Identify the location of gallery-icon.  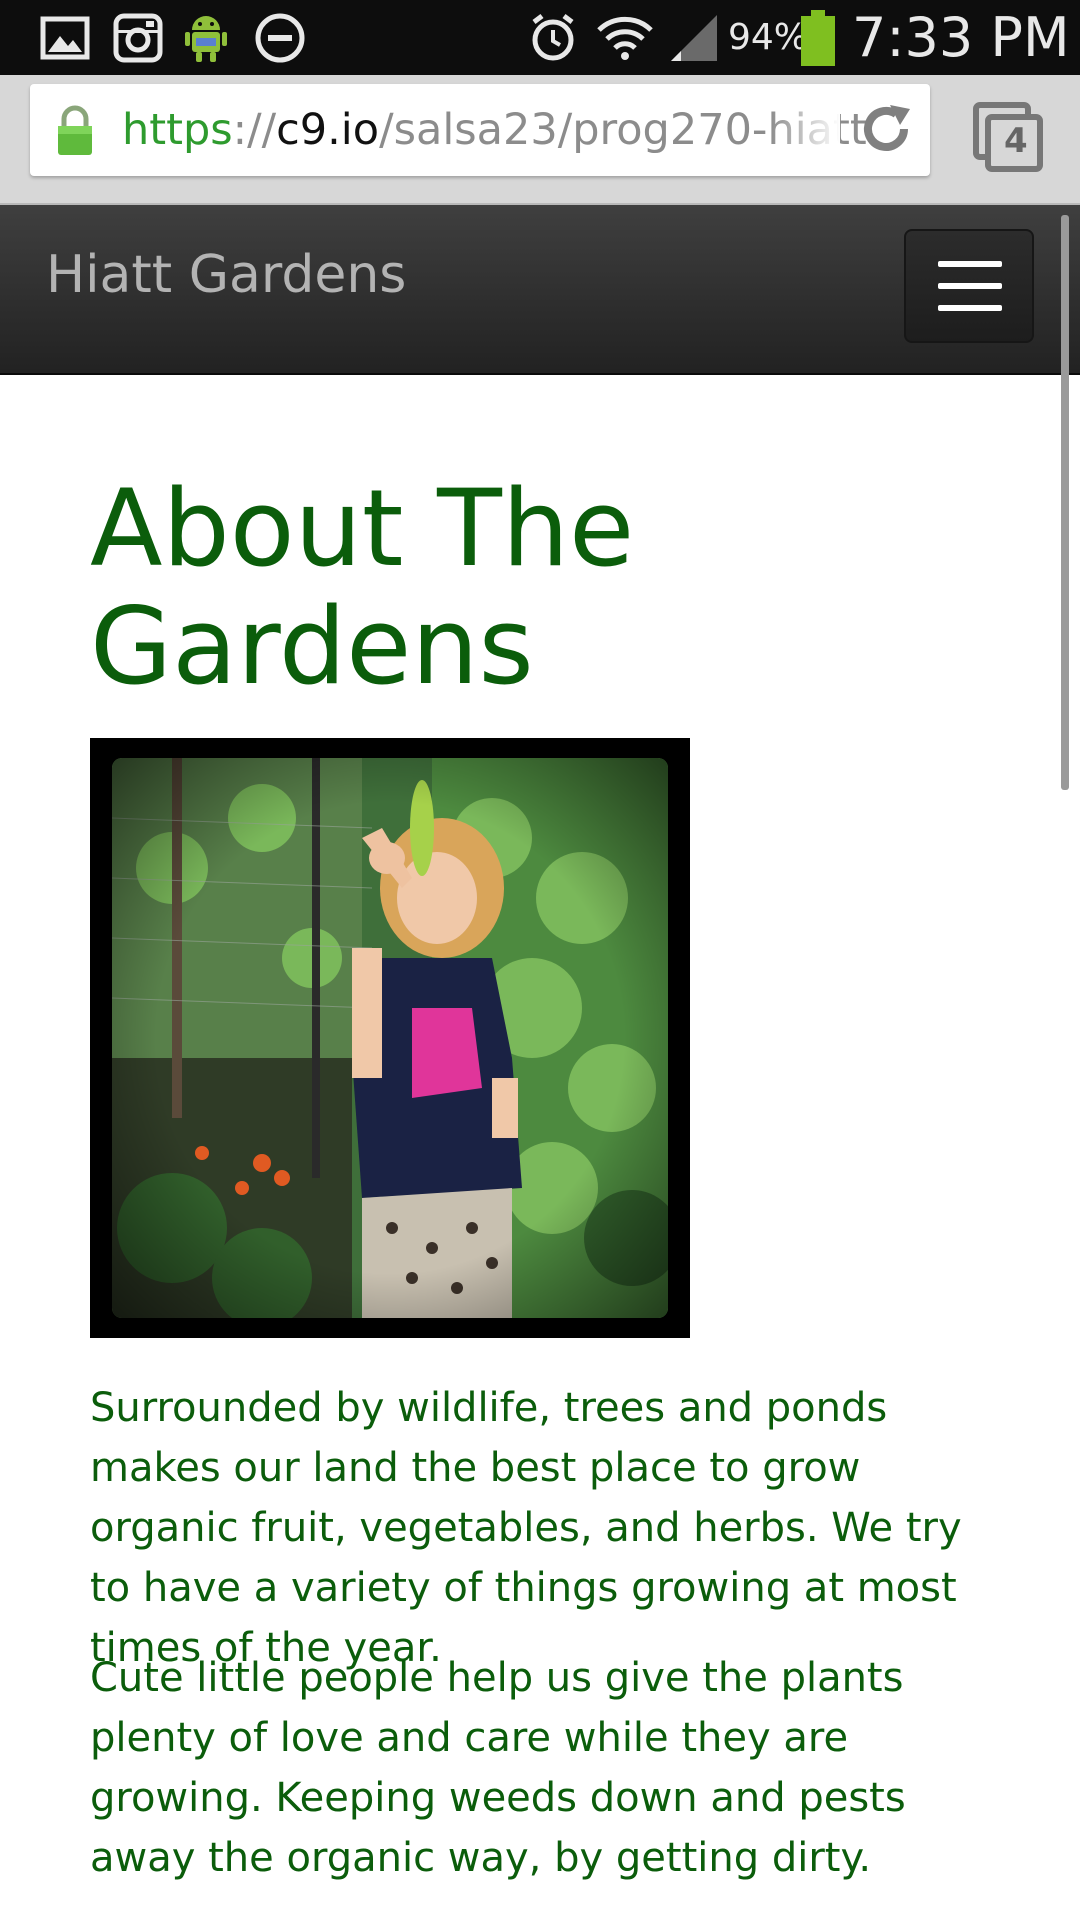
(65, 38).